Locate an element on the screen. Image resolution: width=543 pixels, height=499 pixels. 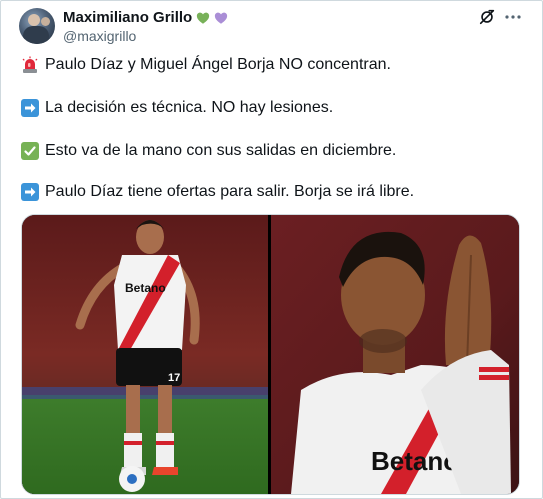
tweet-line-2: La decisión es técnica. NO hay lesiones. is located at coordinates (177, 108).